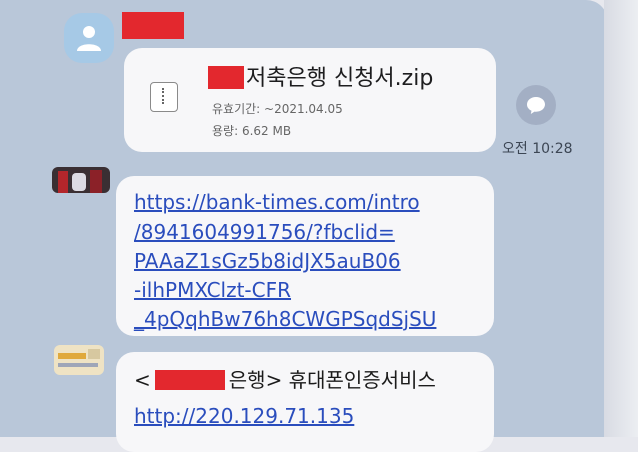  What do you see at coordinates (142, 380) in the screenshot?
I see `title-open-bracket: <` at bounding box center [142, 380].